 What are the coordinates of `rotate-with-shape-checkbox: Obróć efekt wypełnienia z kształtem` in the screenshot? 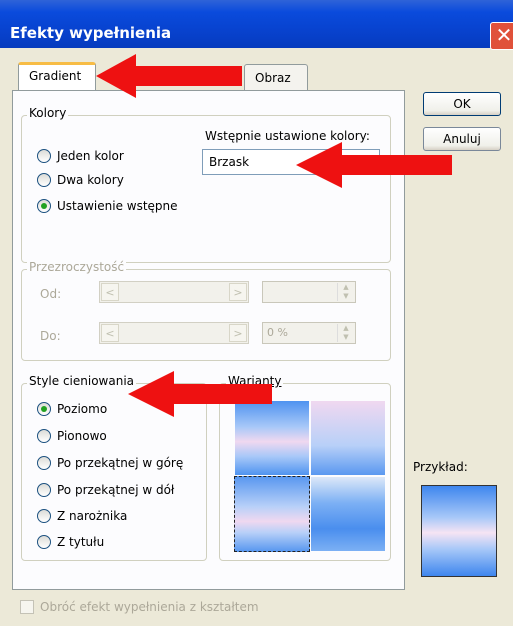 It's located at (139, 607).